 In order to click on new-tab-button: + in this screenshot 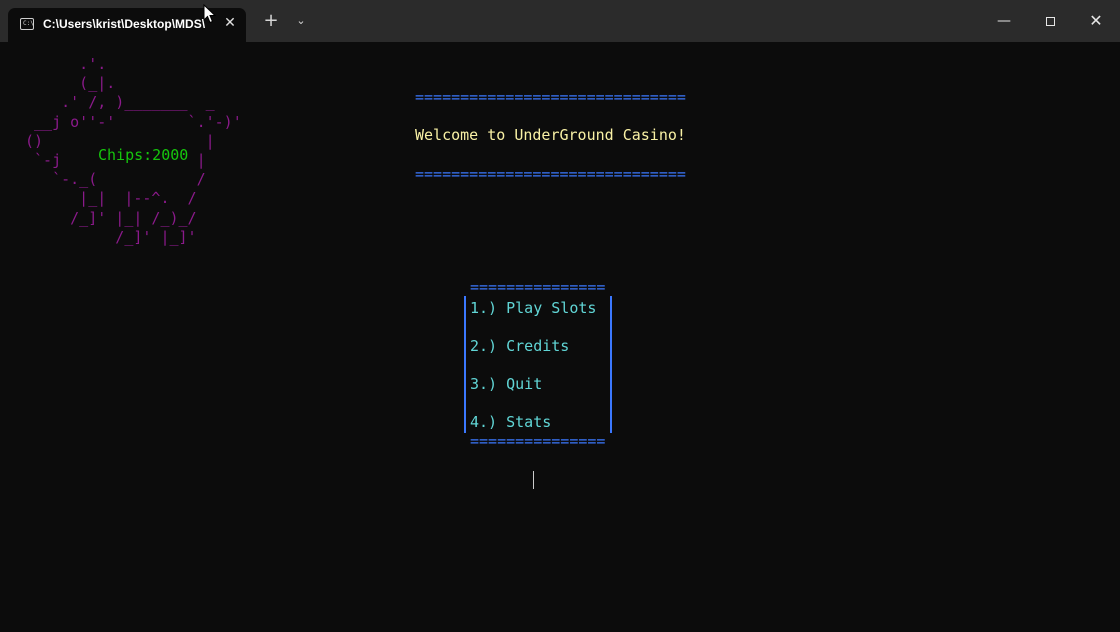, I will do `click(271, 21)`.